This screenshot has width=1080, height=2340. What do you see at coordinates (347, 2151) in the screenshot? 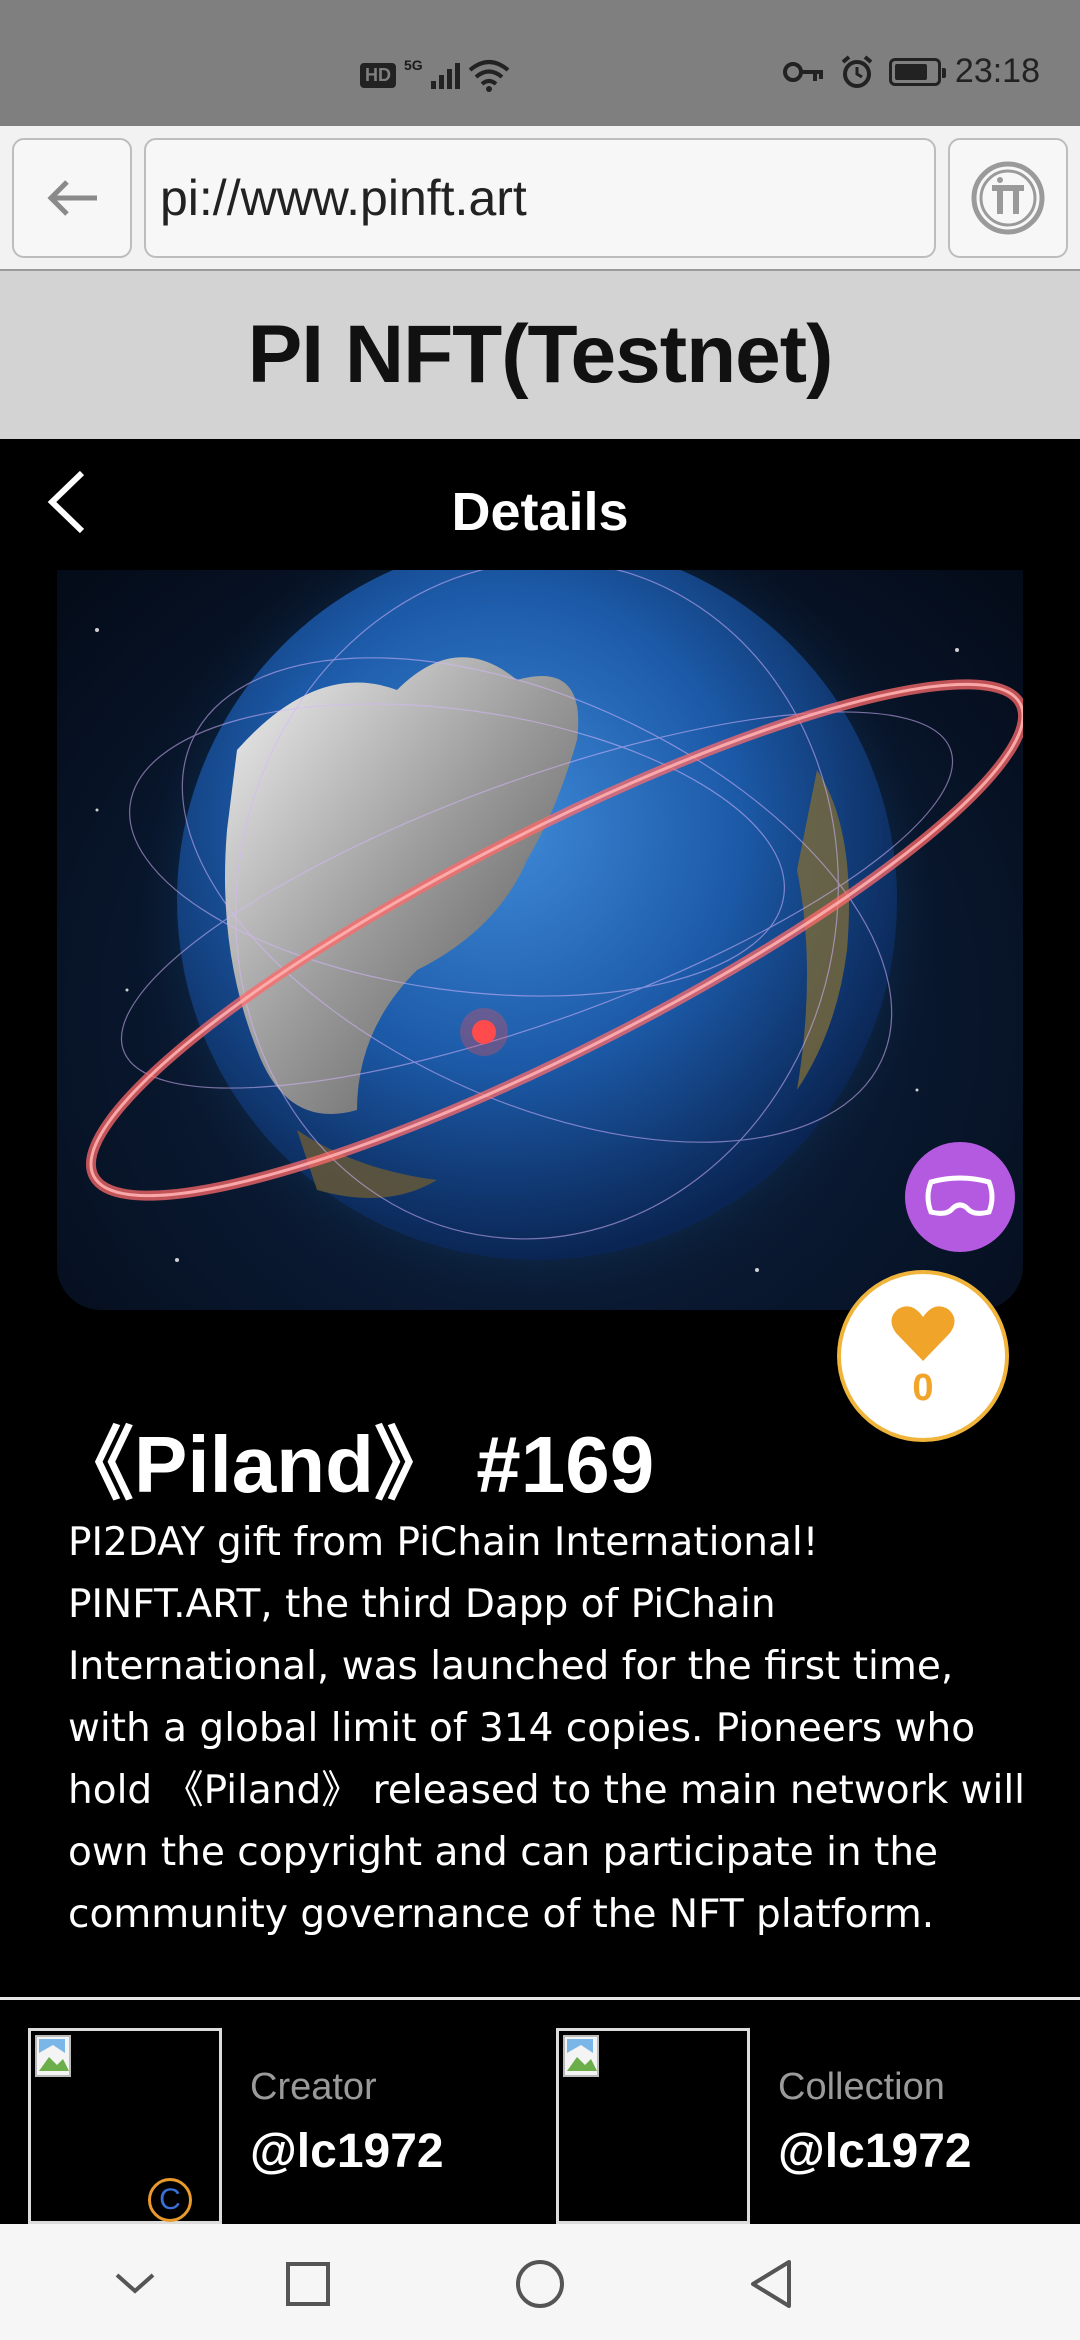
I see `creator-name: @lc1972` at bounding box center [347, 2151].